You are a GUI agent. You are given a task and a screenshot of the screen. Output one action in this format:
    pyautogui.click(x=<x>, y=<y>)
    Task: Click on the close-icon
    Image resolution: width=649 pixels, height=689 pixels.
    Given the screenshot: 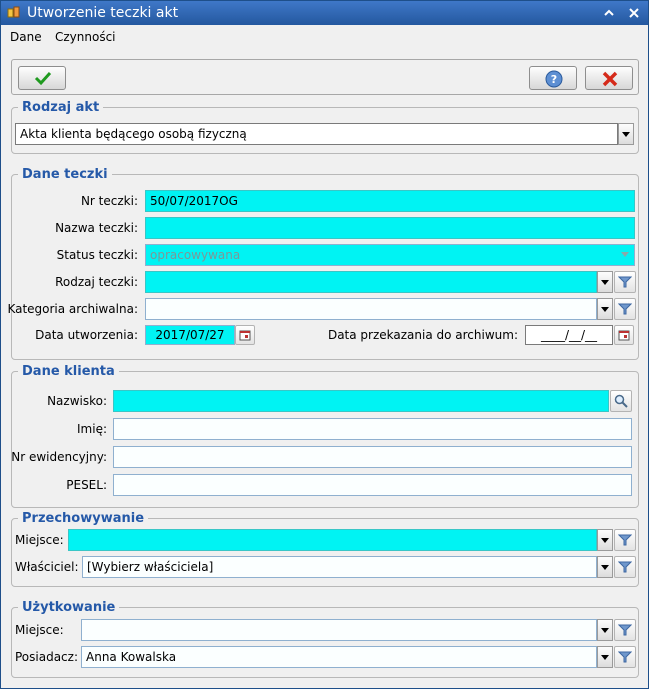 What is the action you would take?
    pyautogui.click(x=634, y=13)
    